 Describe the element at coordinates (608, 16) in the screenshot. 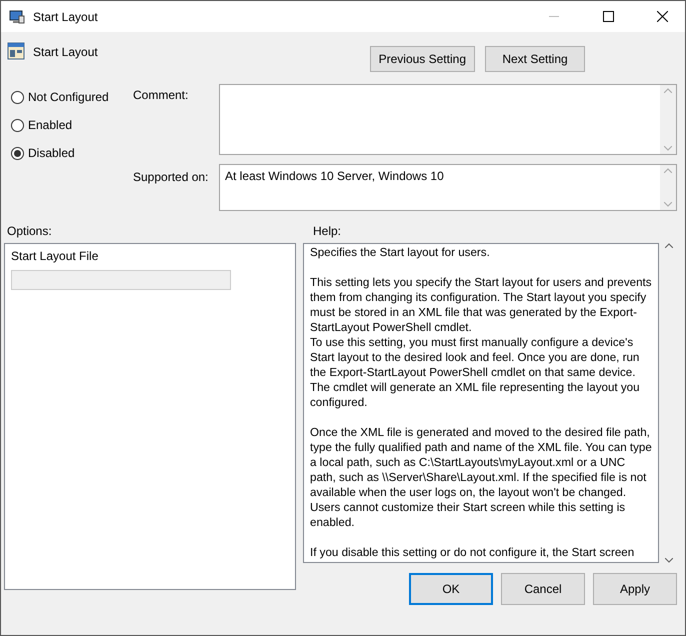

I see `maximize-icon` at that location.